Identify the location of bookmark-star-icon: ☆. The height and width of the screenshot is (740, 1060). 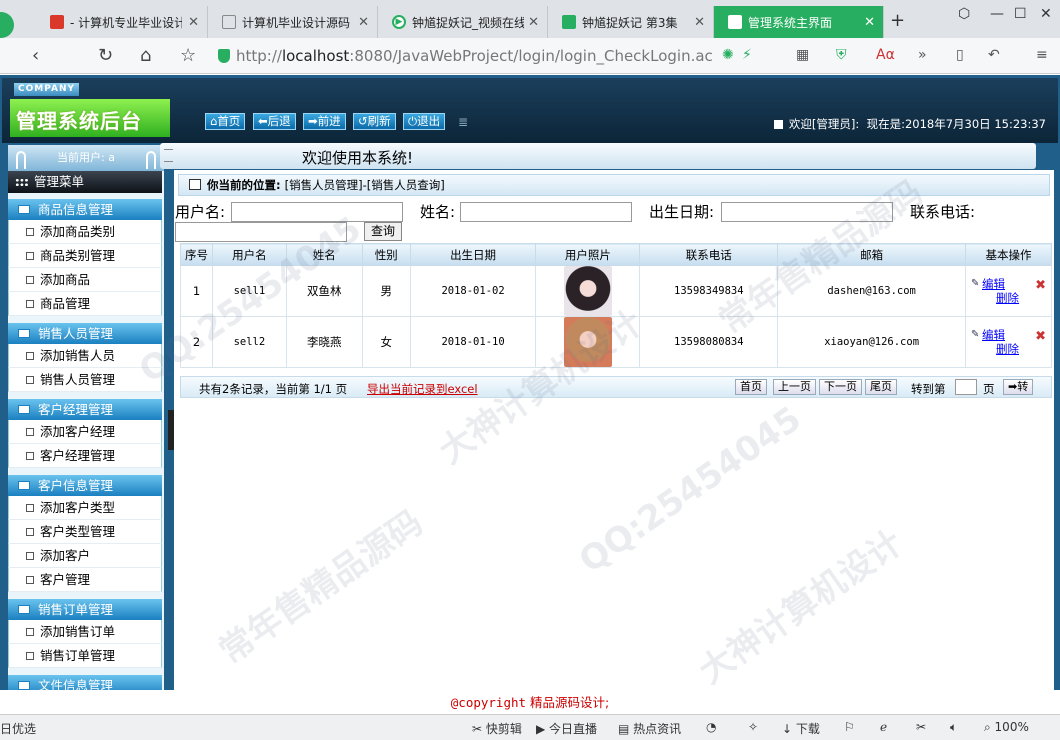
(188, 55).